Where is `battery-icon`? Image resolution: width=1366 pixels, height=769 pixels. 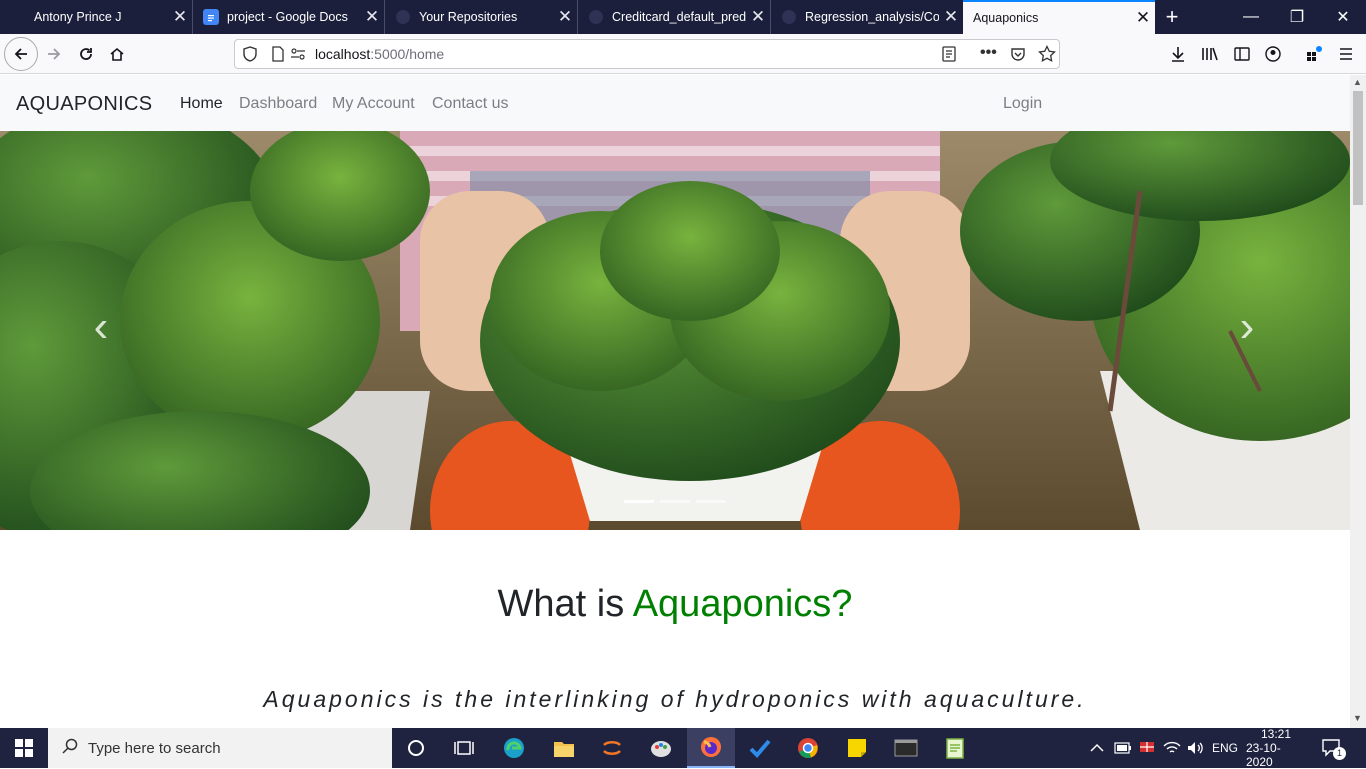
battery-icon is located at coordinates (1122, 748).